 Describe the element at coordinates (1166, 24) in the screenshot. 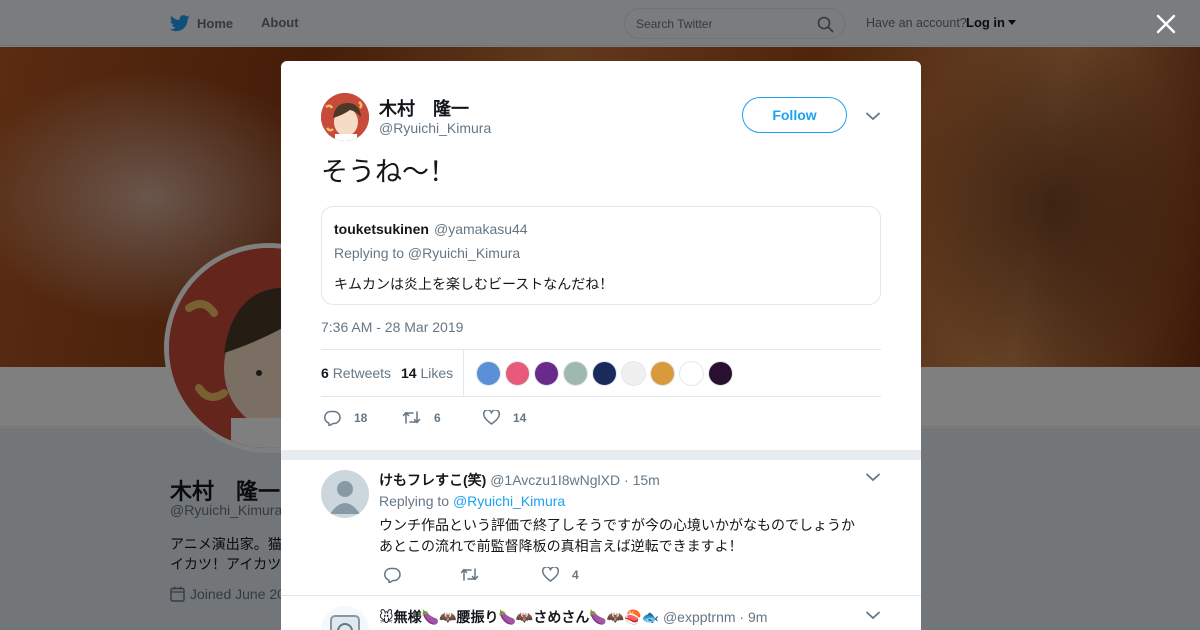

I see `close-icon` at that location.